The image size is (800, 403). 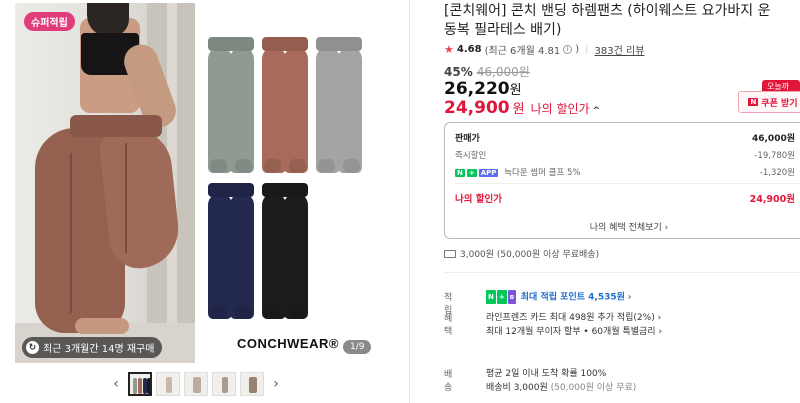 I want to click on shipping-summary: 3,000원 (50,000원 이상 무료배송), so click(x=521, y=253).